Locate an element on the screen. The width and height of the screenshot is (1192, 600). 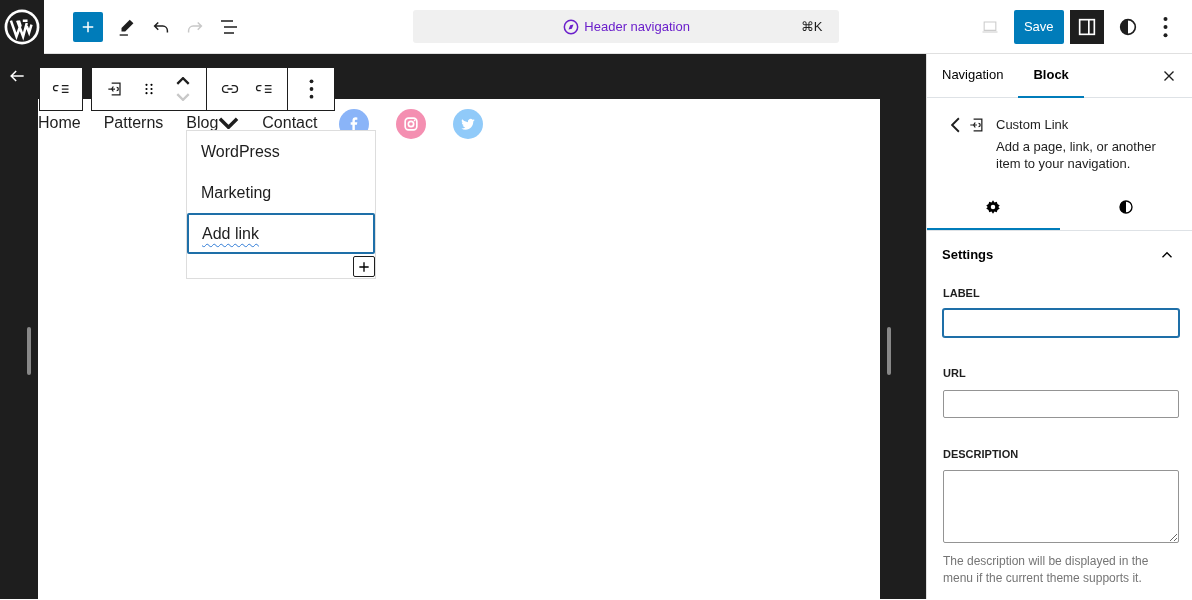
field-label: URL is located at coordinates (955, 373).